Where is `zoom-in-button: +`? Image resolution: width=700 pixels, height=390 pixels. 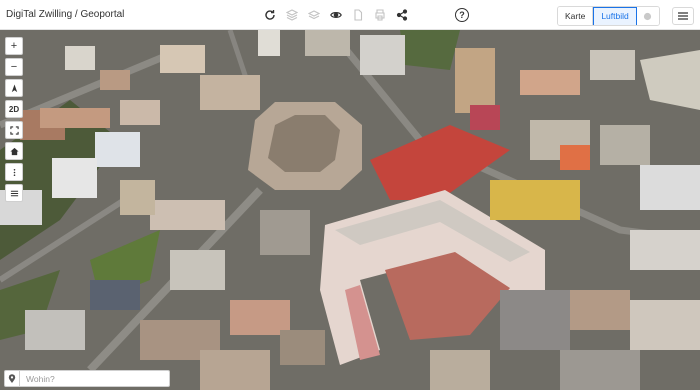 zoom-in-button: + is located at coordinates (14, 46).